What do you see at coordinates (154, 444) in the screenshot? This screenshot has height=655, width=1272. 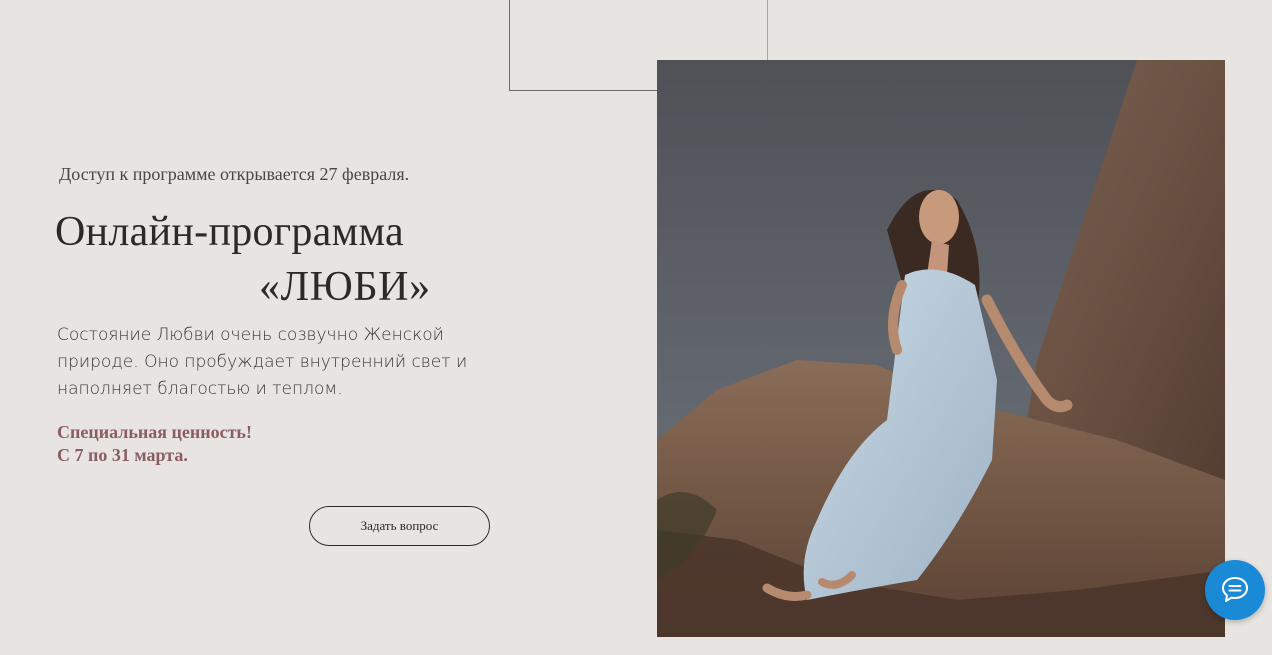 I see `special-offer: Специальная ценность! С 7 по 31 марта.` at bounding box center [154, 444].